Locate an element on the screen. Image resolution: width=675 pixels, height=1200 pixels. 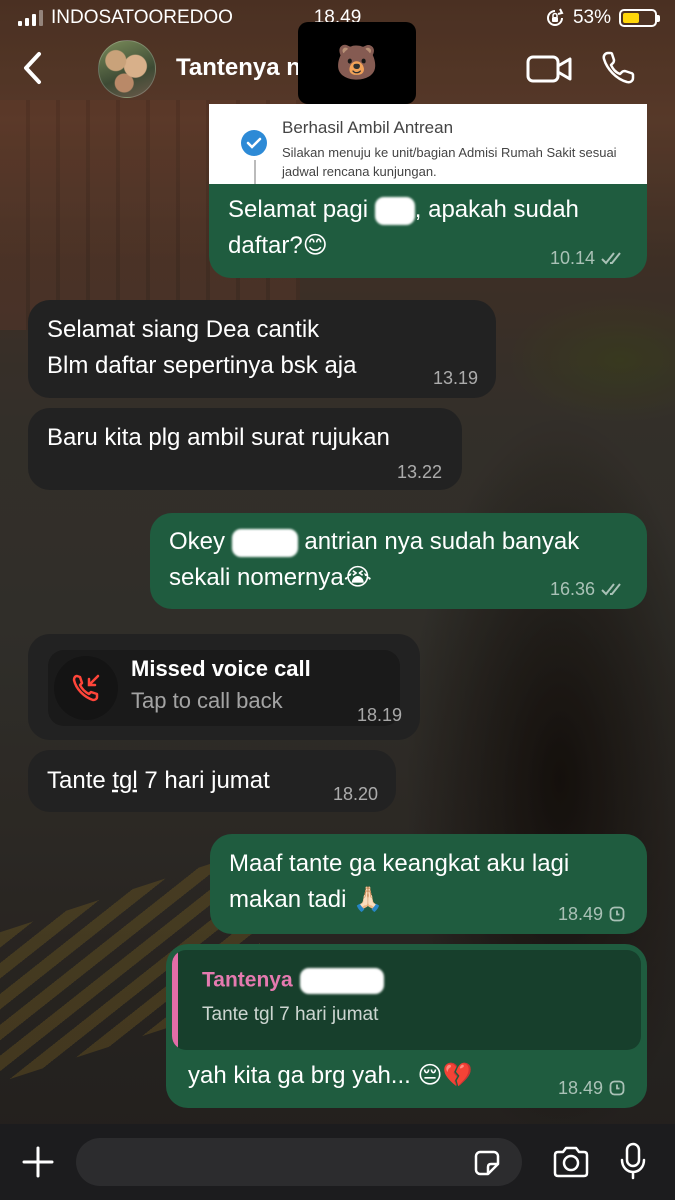
missed-call-bubble: Missed voice call Tap to call back 18.19 is located at coordinates (224, 687).